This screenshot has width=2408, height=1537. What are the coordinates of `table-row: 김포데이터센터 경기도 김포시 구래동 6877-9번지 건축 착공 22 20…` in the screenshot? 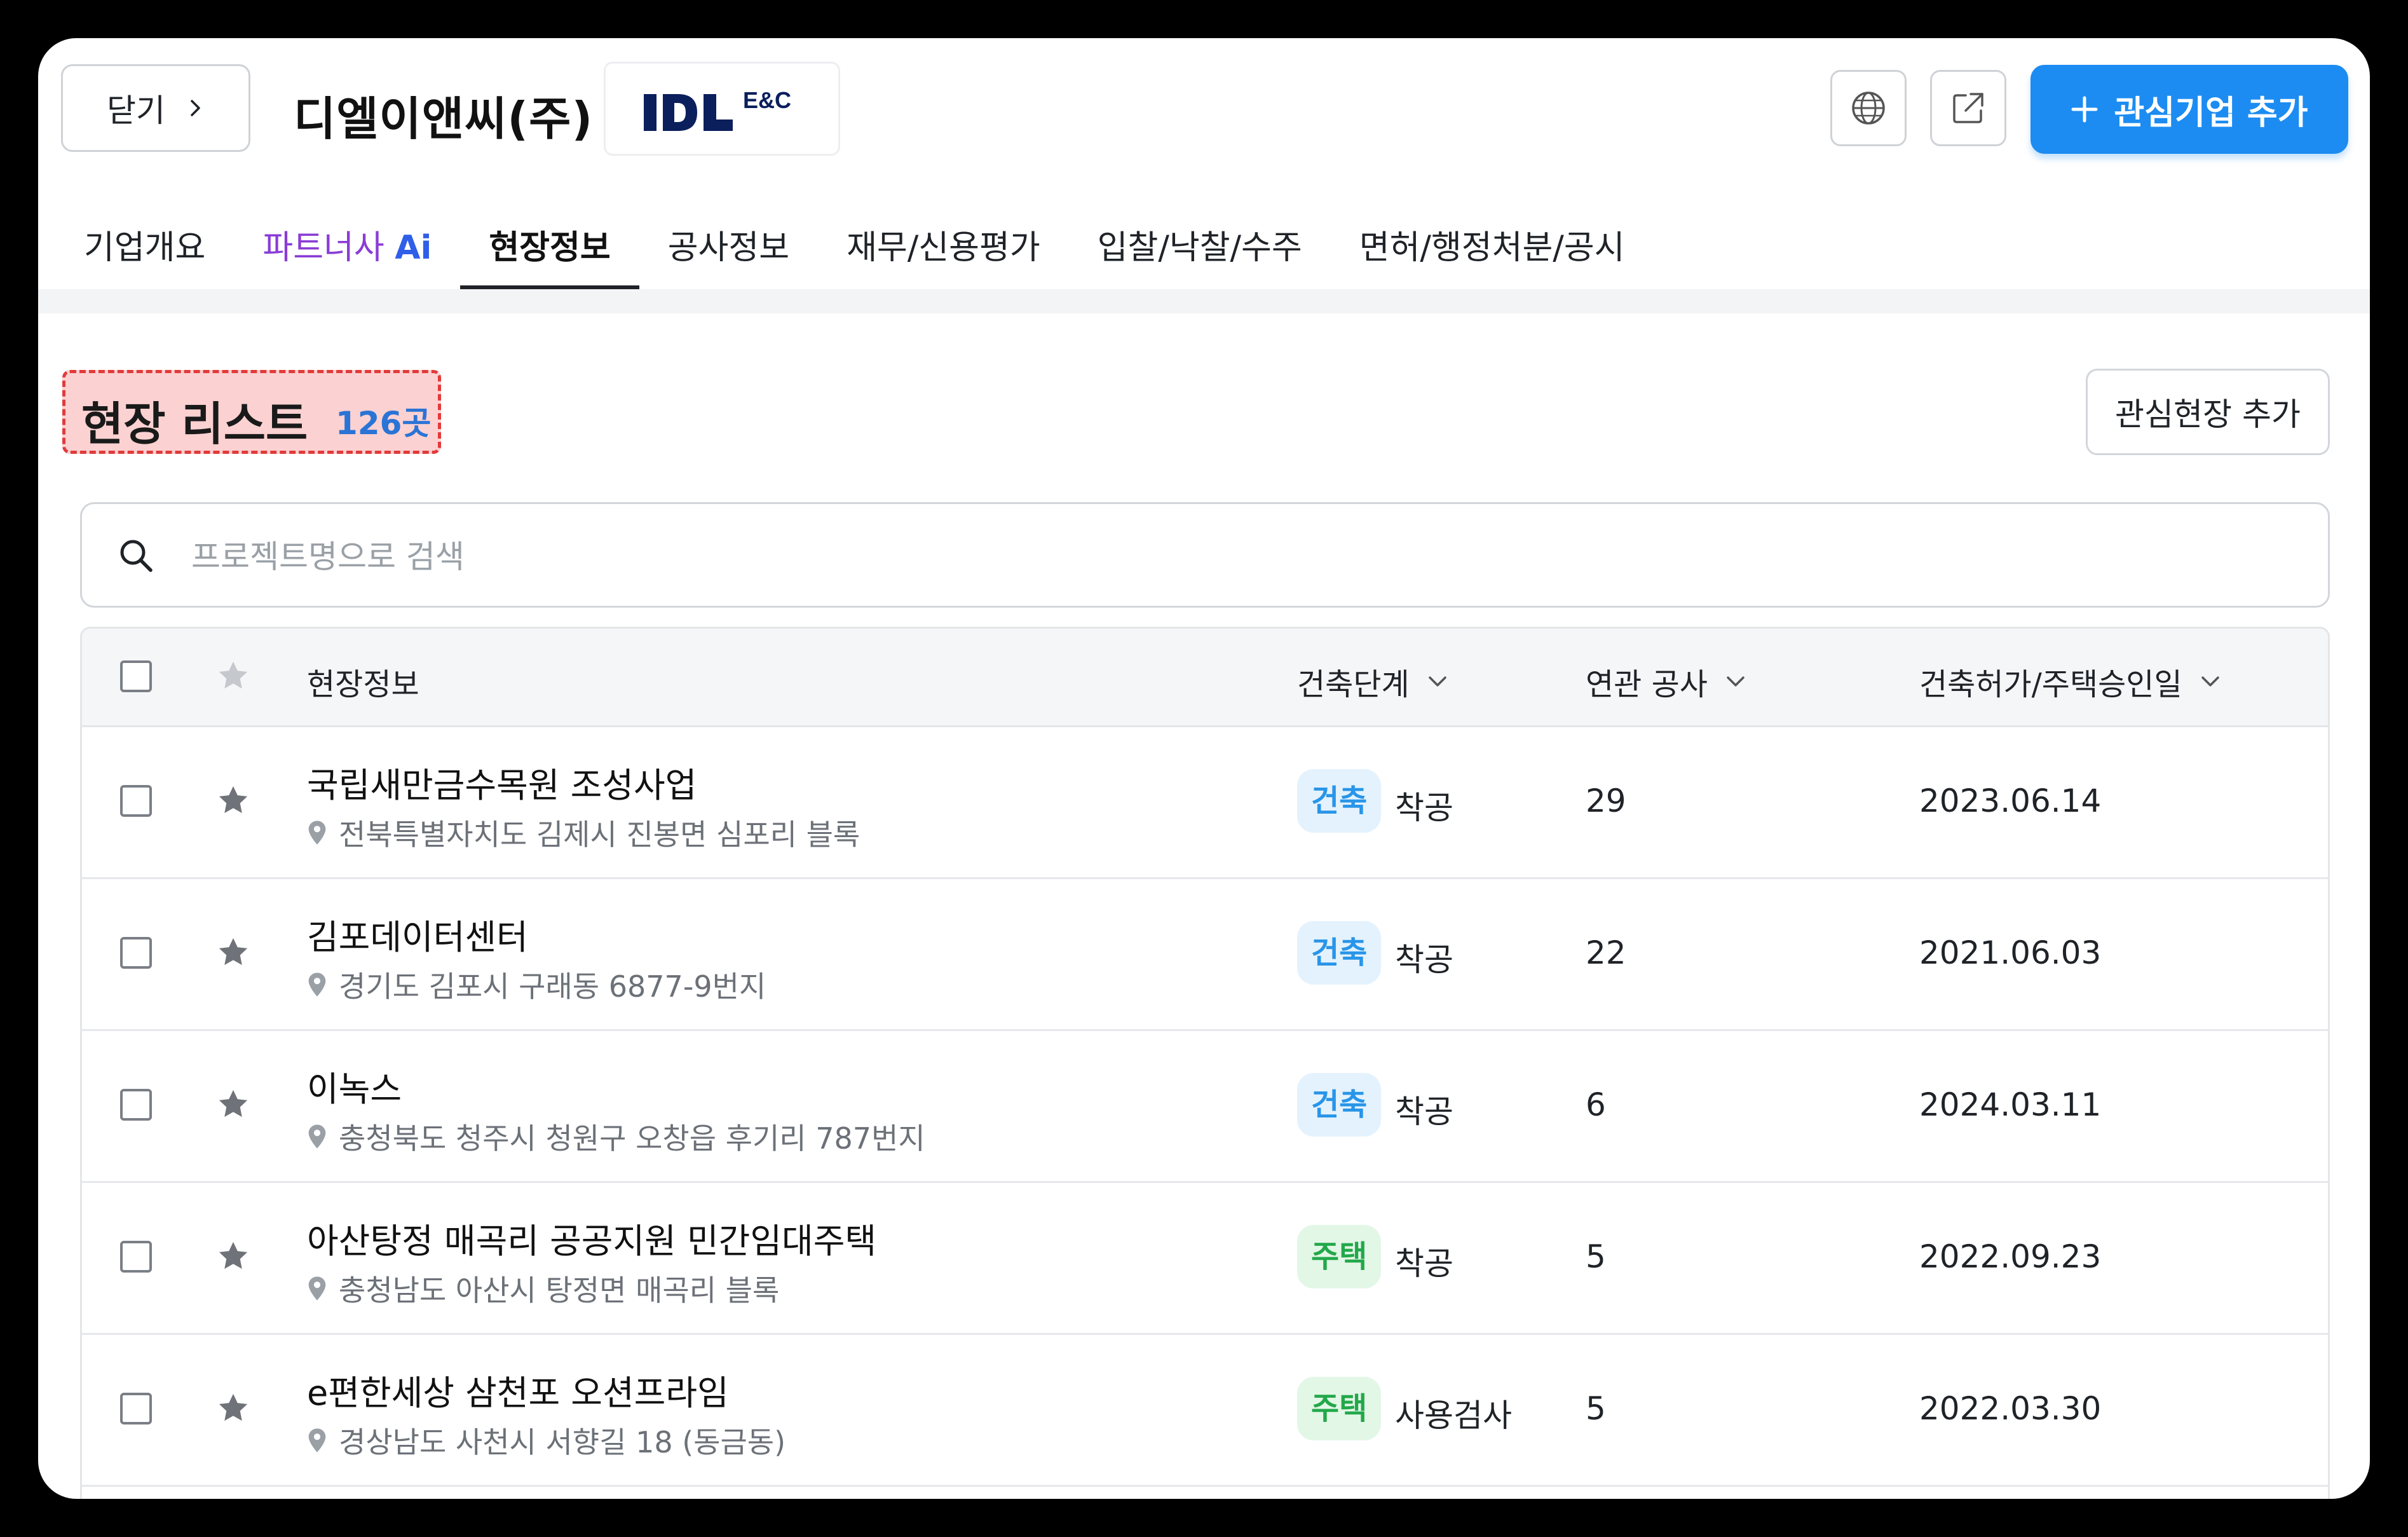 It's located at (1205, 954).